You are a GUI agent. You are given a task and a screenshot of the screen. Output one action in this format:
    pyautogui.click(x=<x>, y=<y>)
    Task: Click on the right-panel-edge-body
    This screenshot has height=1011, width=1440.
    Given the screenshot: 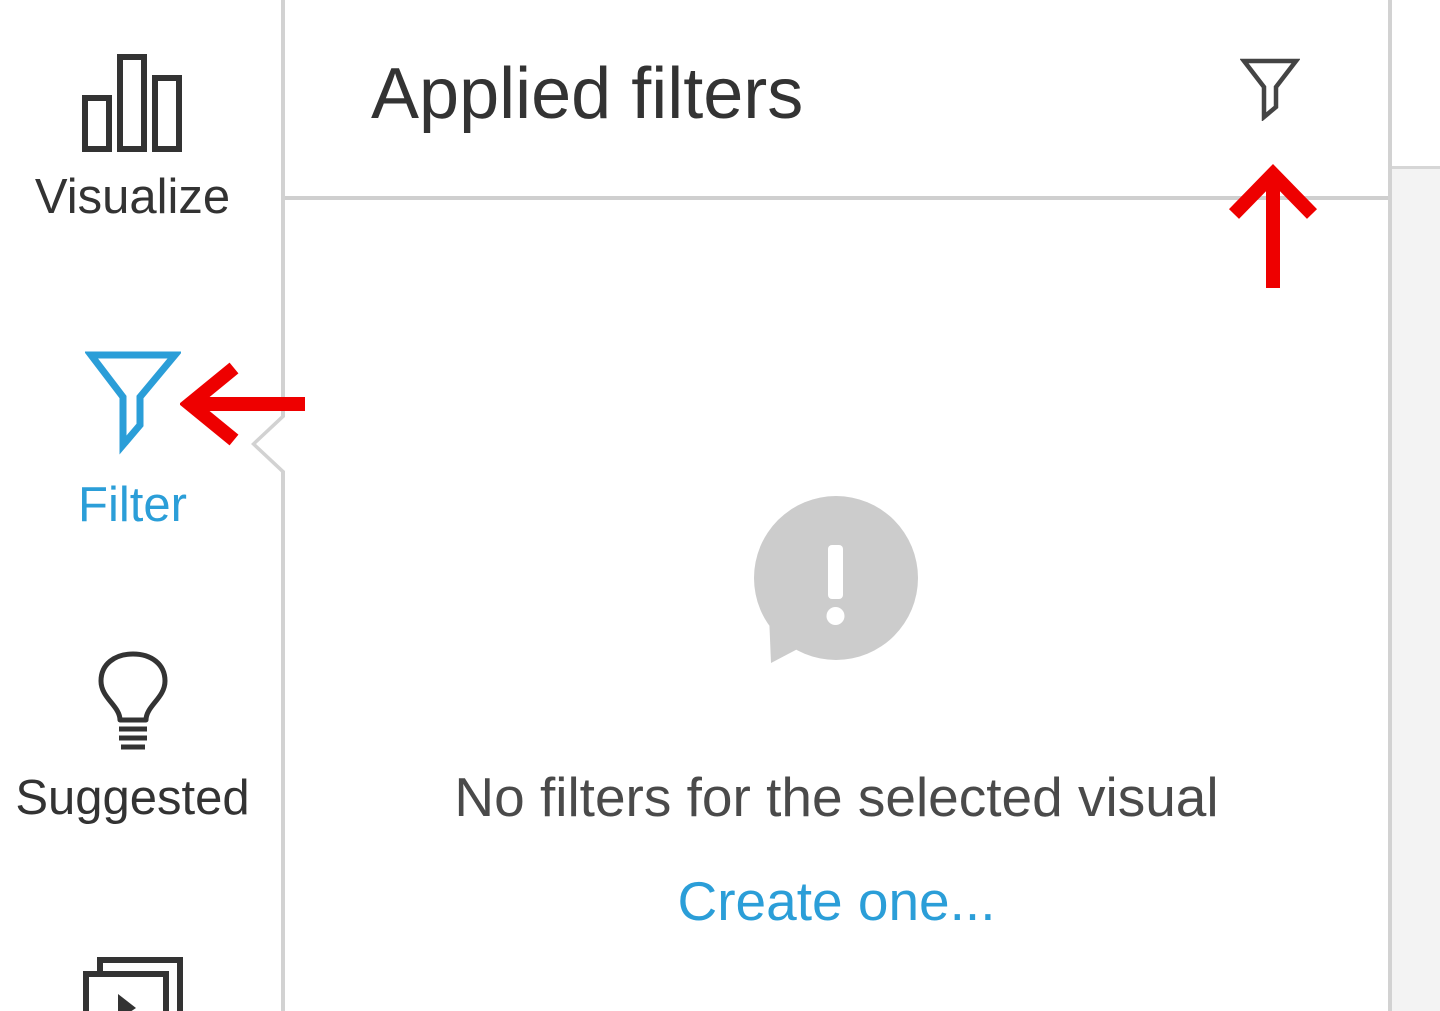 What is the action you would take?
    pyautogui.click(x=1416, y=588)
    